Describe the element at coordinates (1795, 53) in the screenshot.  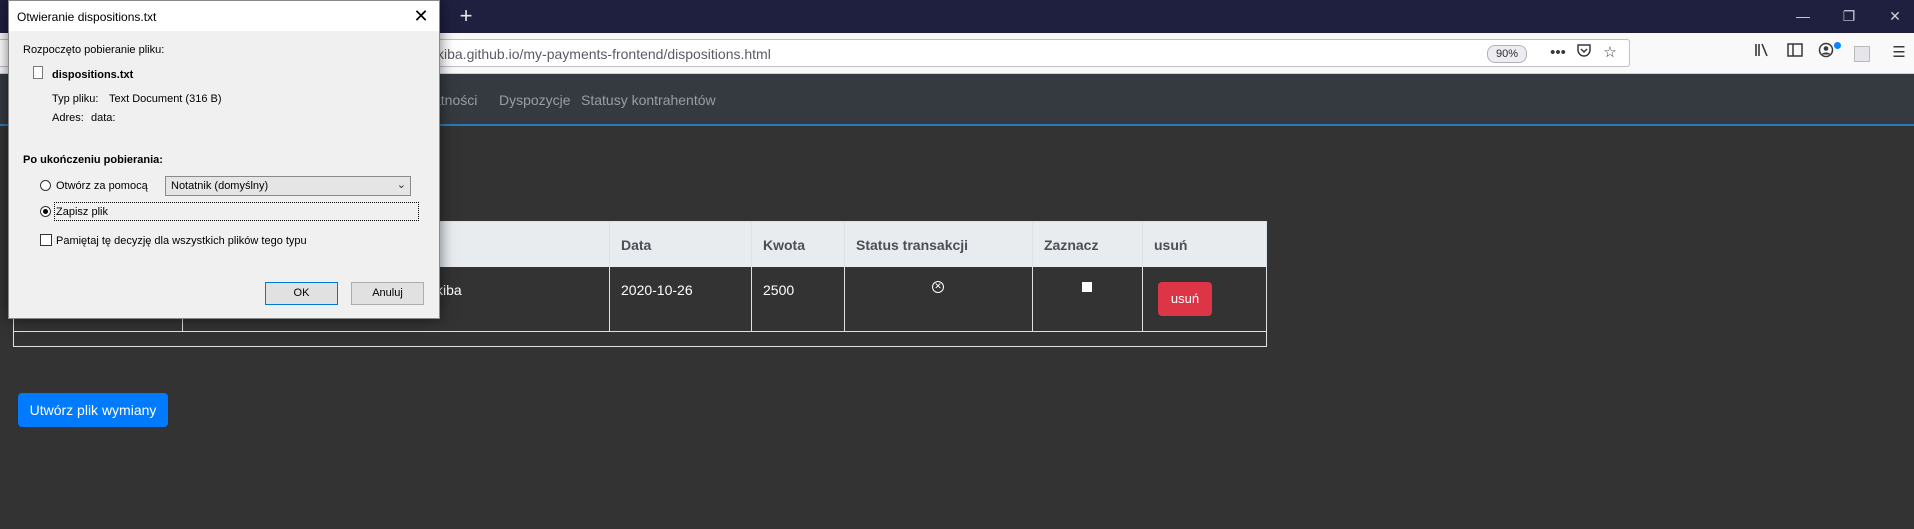
I see `sidebar-icon` at that location.